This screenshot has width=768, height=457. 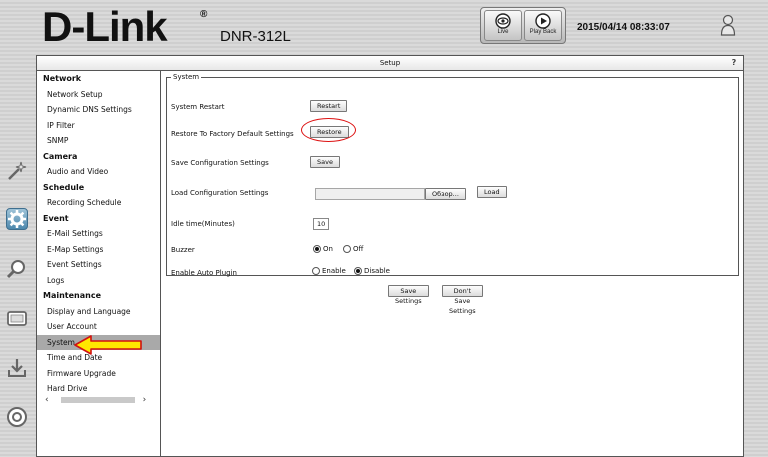 I want to click on sidebar-item-emap-settings: E-Map Settings, so click(x=98, y=250).